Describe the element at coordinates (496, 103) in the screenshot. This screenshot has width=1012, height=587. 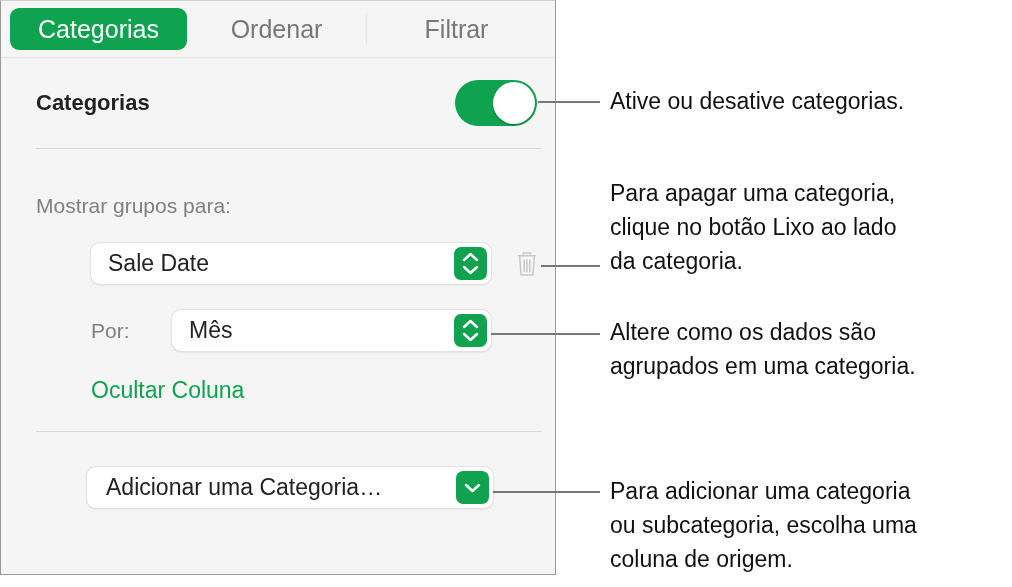
I see `toggle-switch` at that location.